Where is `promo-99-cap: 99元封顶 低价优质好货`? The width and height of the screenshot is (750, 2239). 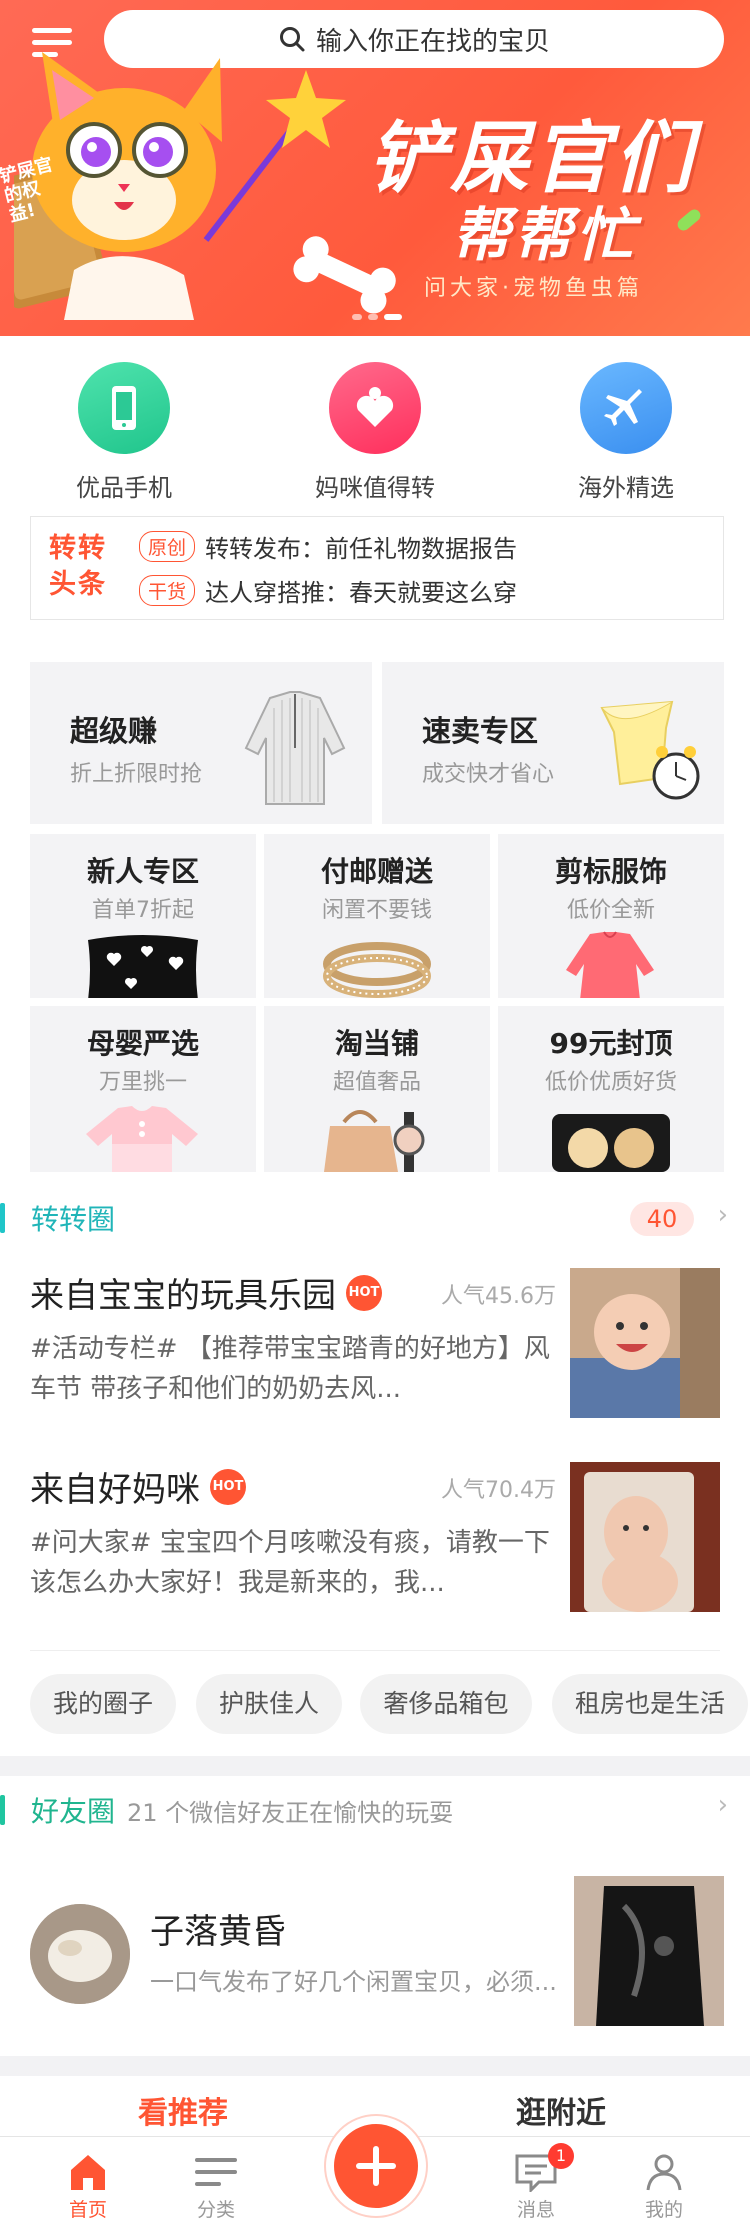
promo-99-cap: 99元封顶 低价优质好货 is located at coordinates (611, 1089).